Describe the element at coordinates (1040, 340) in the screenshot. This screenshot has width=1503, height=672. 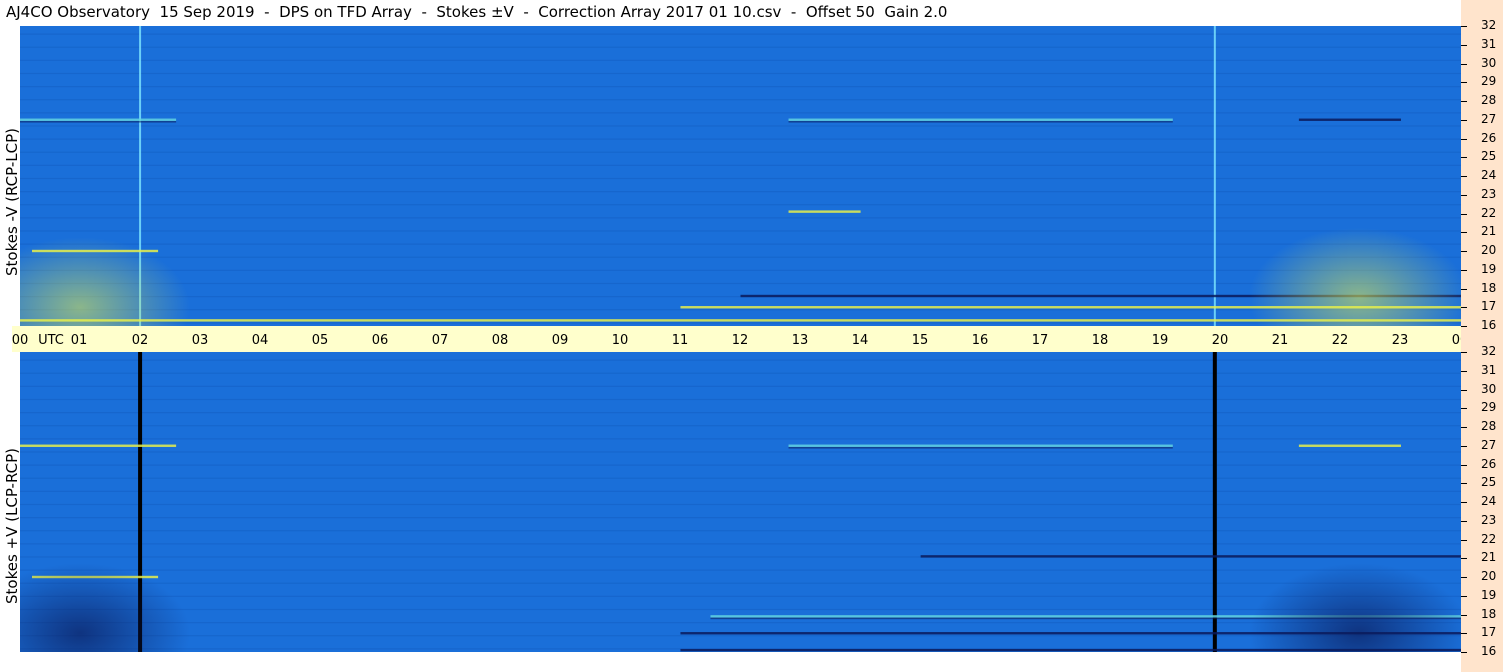
I see `utc-tick-label: 17` at that location.